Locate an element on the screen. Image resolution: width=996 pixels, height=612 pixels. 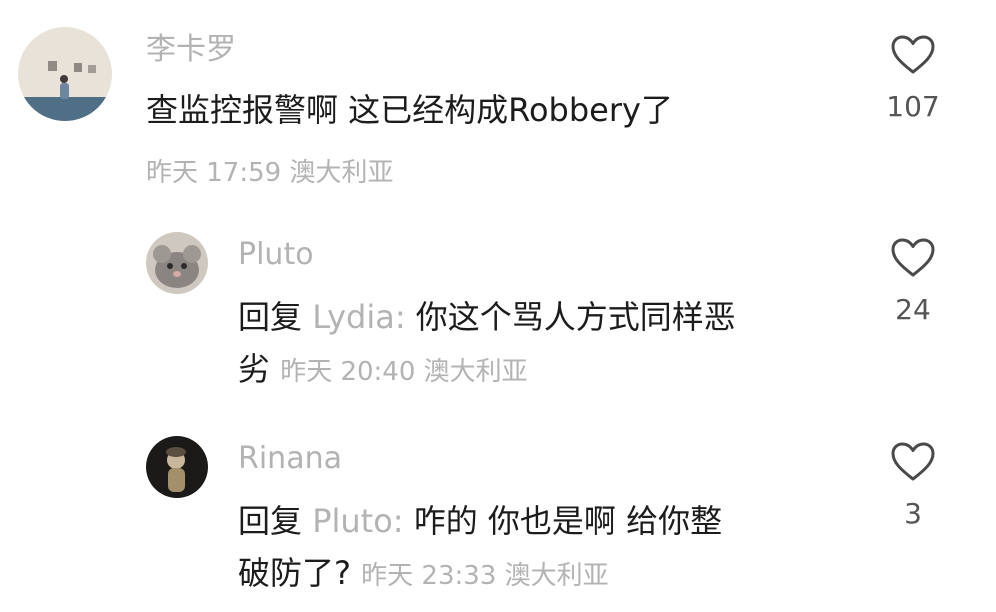
comment-time: 昨天 23:33 is located at coordinates (429, 576).